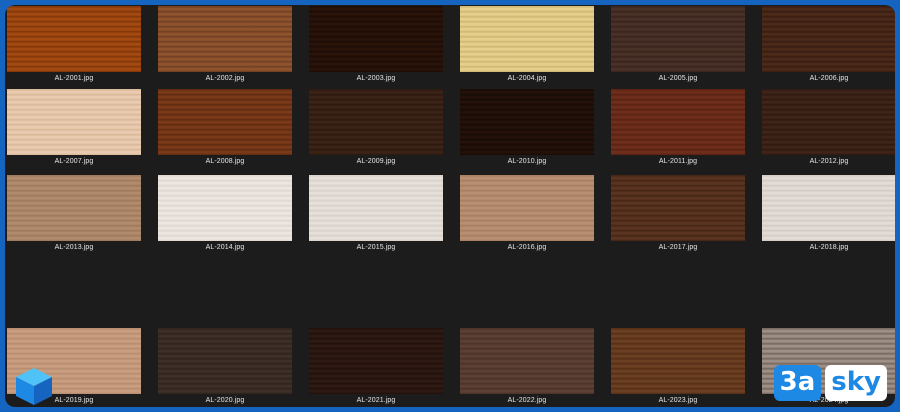  I want to click on file-tile: AL-2011.jpg, so click(681, 132).